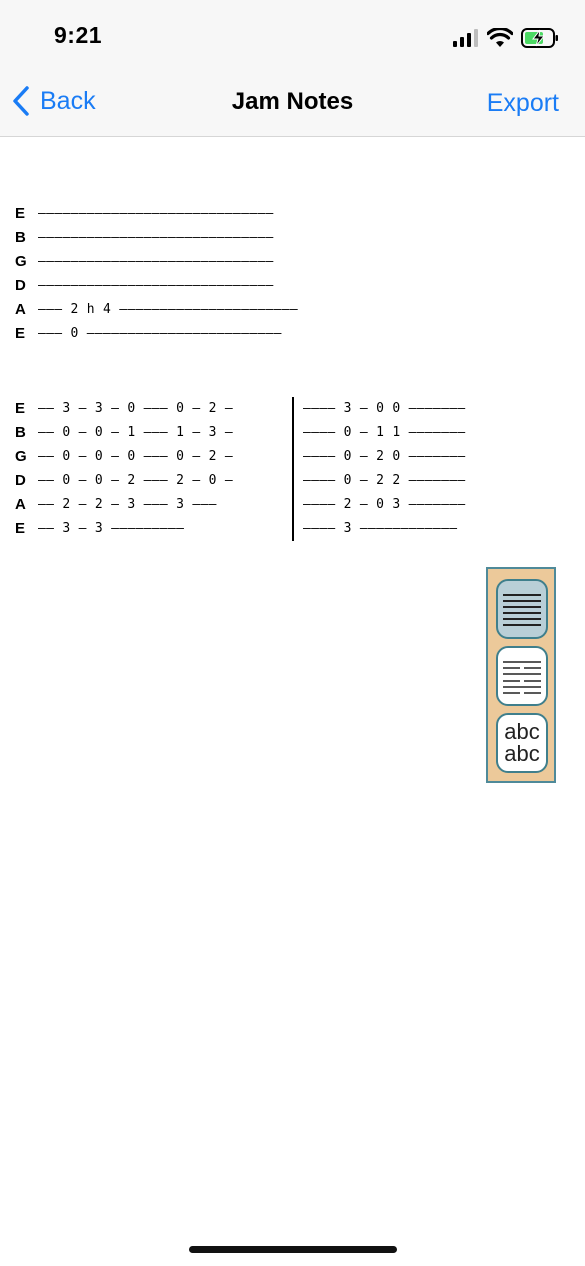 Image resolution: width=585 pixels, height=1266 pixels. Describe the element at coordinates (168, 309) in the screenshot. I see `tab-line: ——— 2 h 4 ——————————————————————` at that location.